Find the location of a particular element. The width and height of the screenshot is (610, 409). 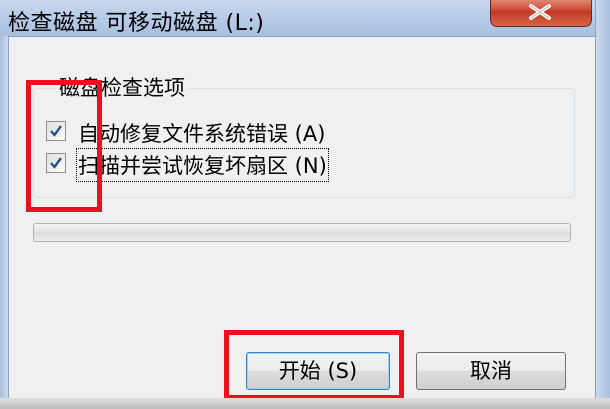

cancel-button: 取消 is located at coordinates (491, 371).